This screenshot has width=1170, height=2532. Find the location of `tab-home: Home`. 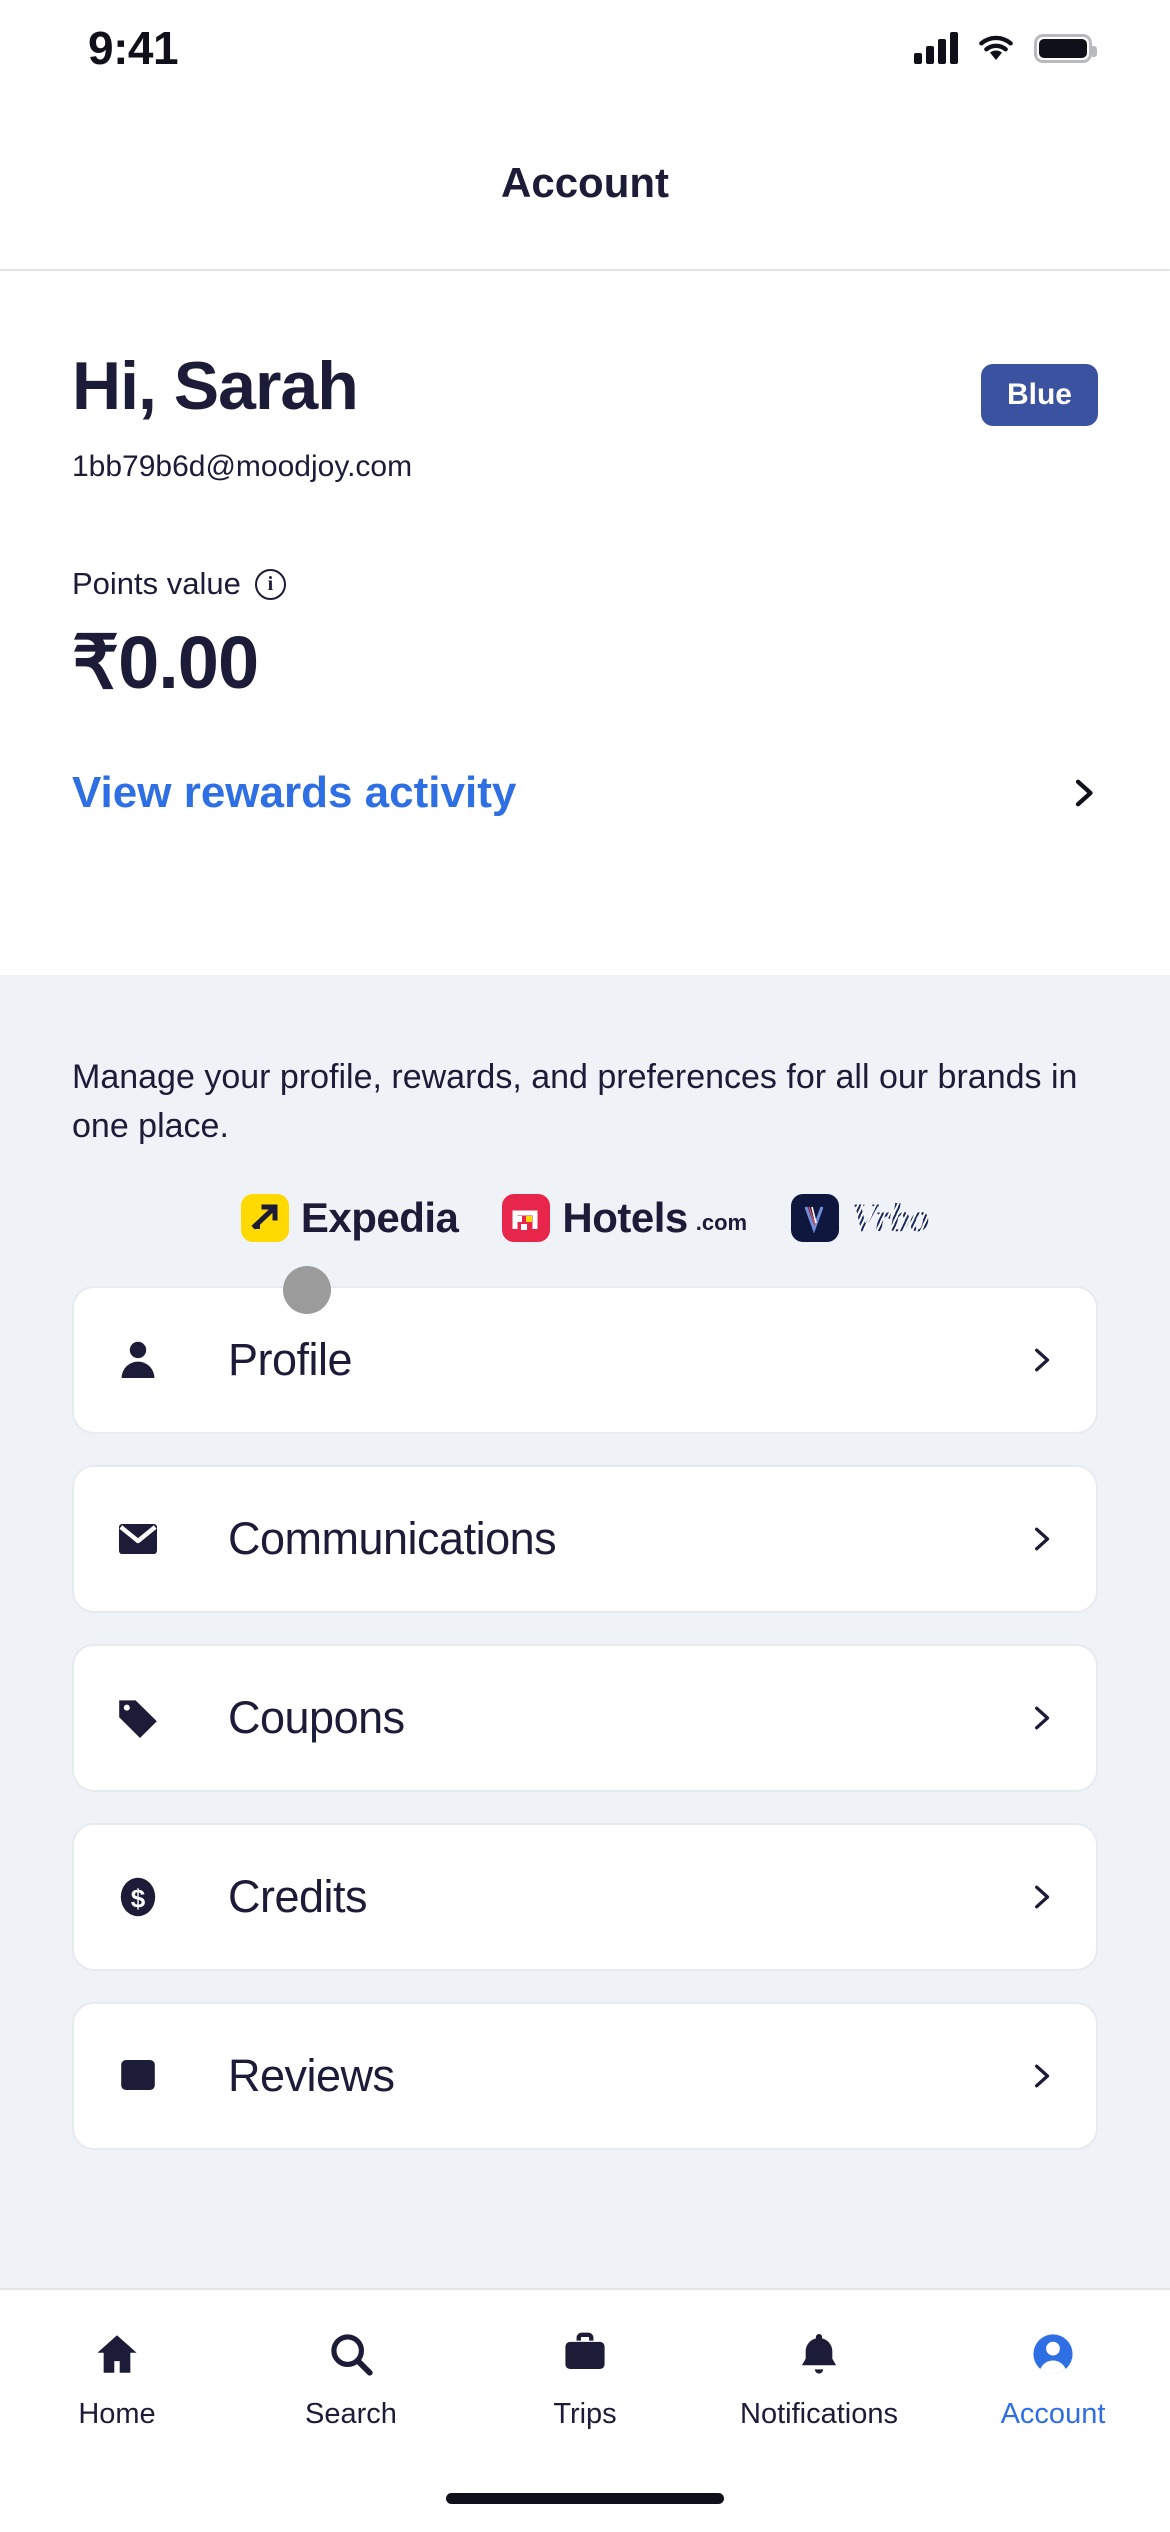

tab-home: Home is located at coordinates (117, 2379).